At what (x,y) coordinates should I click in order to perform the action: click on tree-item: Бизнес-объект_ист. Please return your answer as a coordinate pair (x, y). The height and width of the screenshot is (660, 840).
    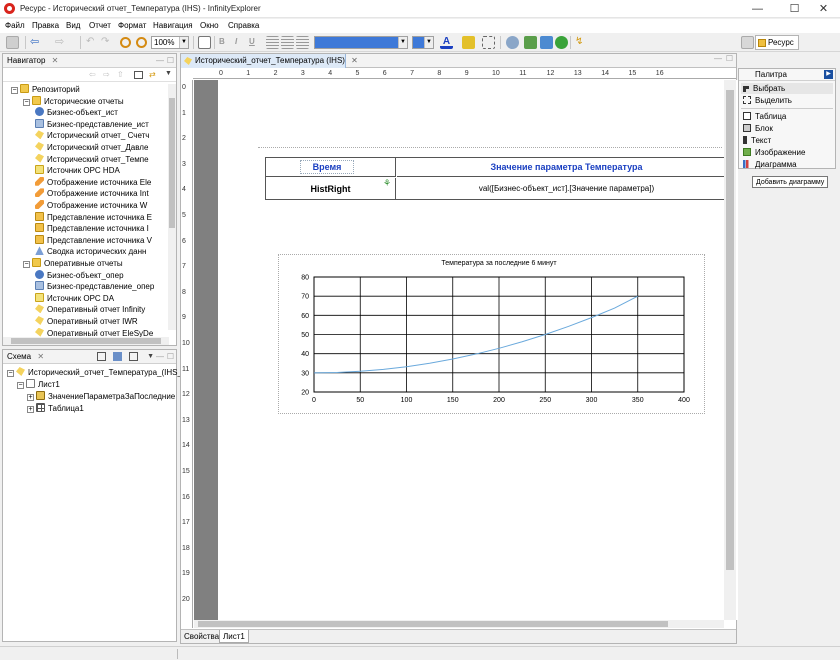
    Looking at the image, I should click on (76, 112).